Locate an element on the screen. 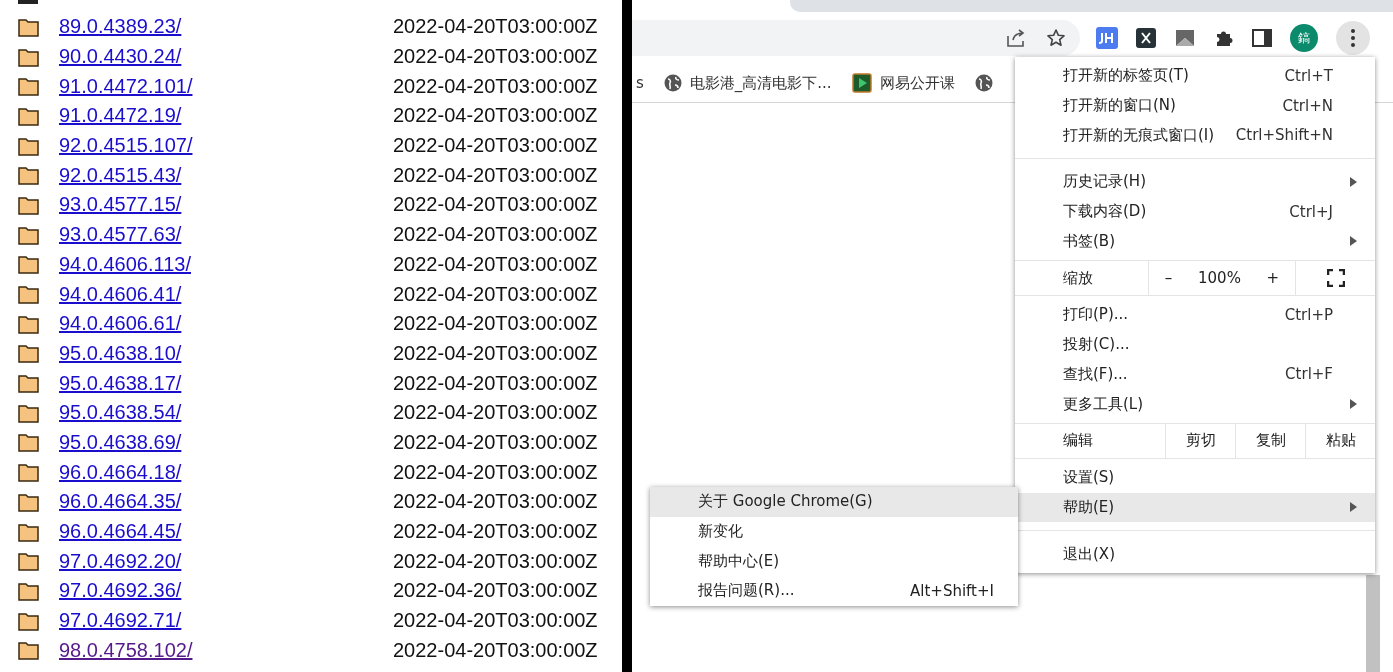 This screenshot has width=1393, height=672. menu-item: 打印(P)... Ctrl+P is located at coordinates (1195, 315).